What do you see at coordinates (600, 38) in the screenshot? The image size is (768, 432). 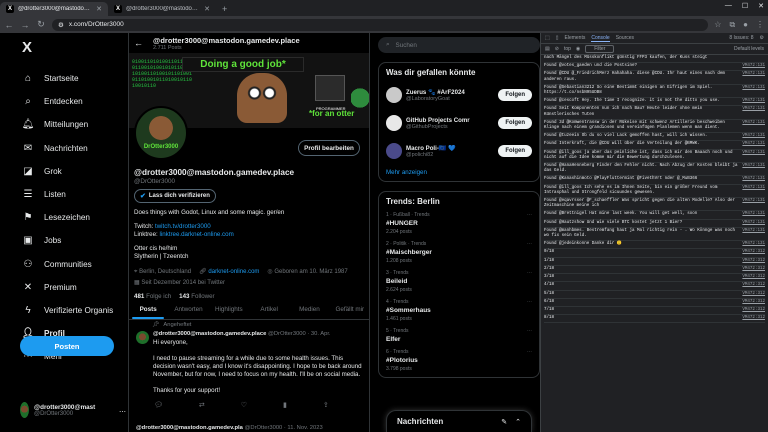 I see `tab-console: Console` at bounding box center [600, 38].